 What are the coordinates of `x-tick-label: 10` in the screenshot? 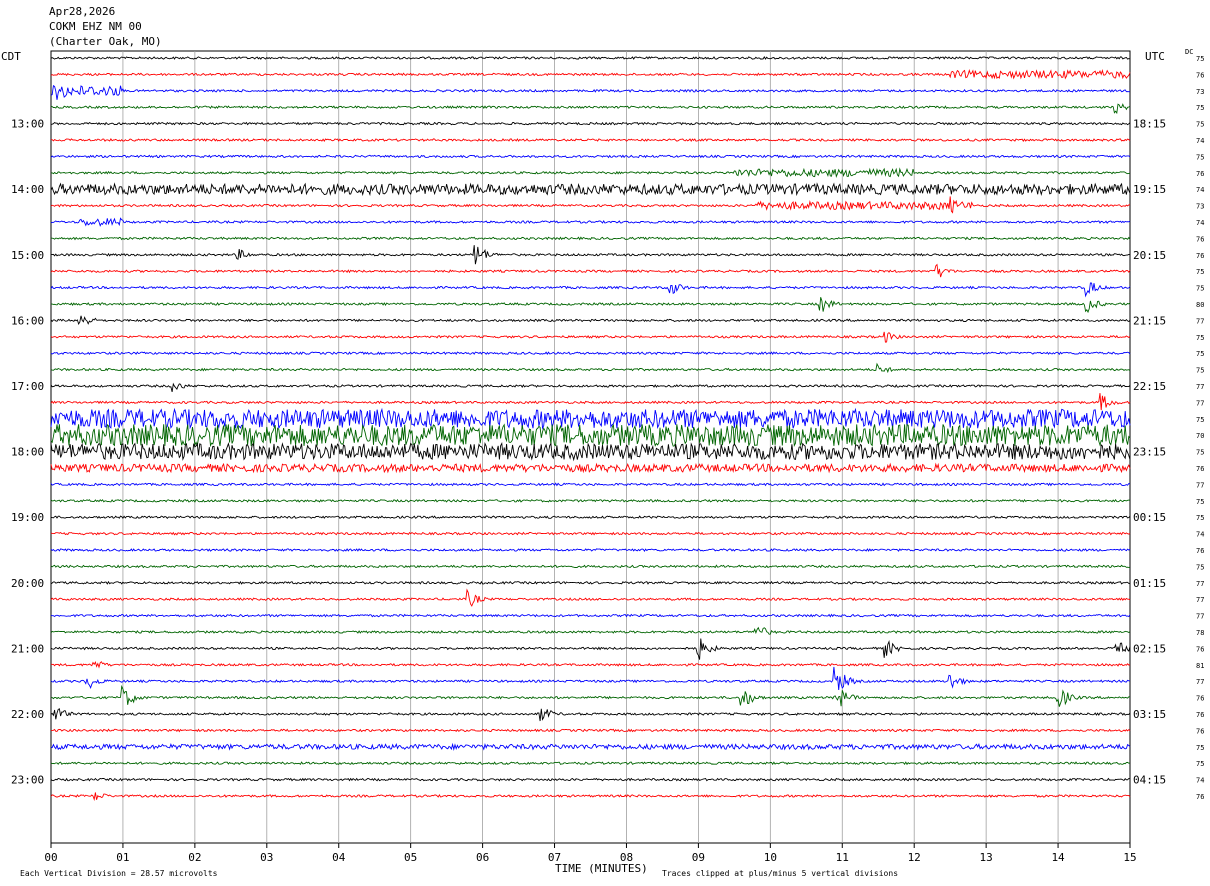 It's located at (770, 857).